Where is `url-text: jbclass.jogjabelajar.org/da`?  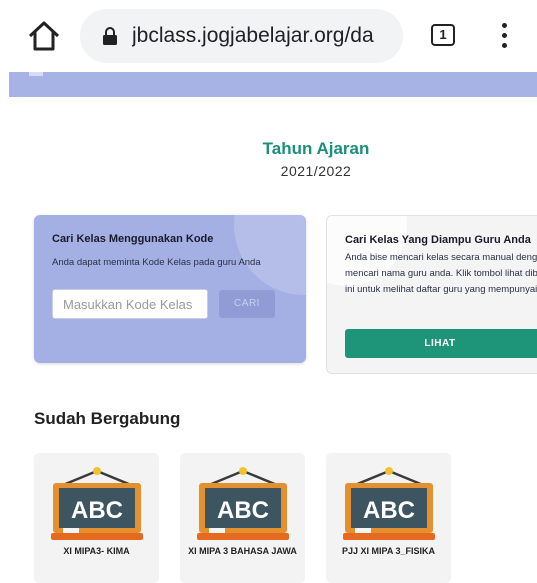
url-text: jbclass.jogjabelajar.org/da is located at coordinates (263, 36).